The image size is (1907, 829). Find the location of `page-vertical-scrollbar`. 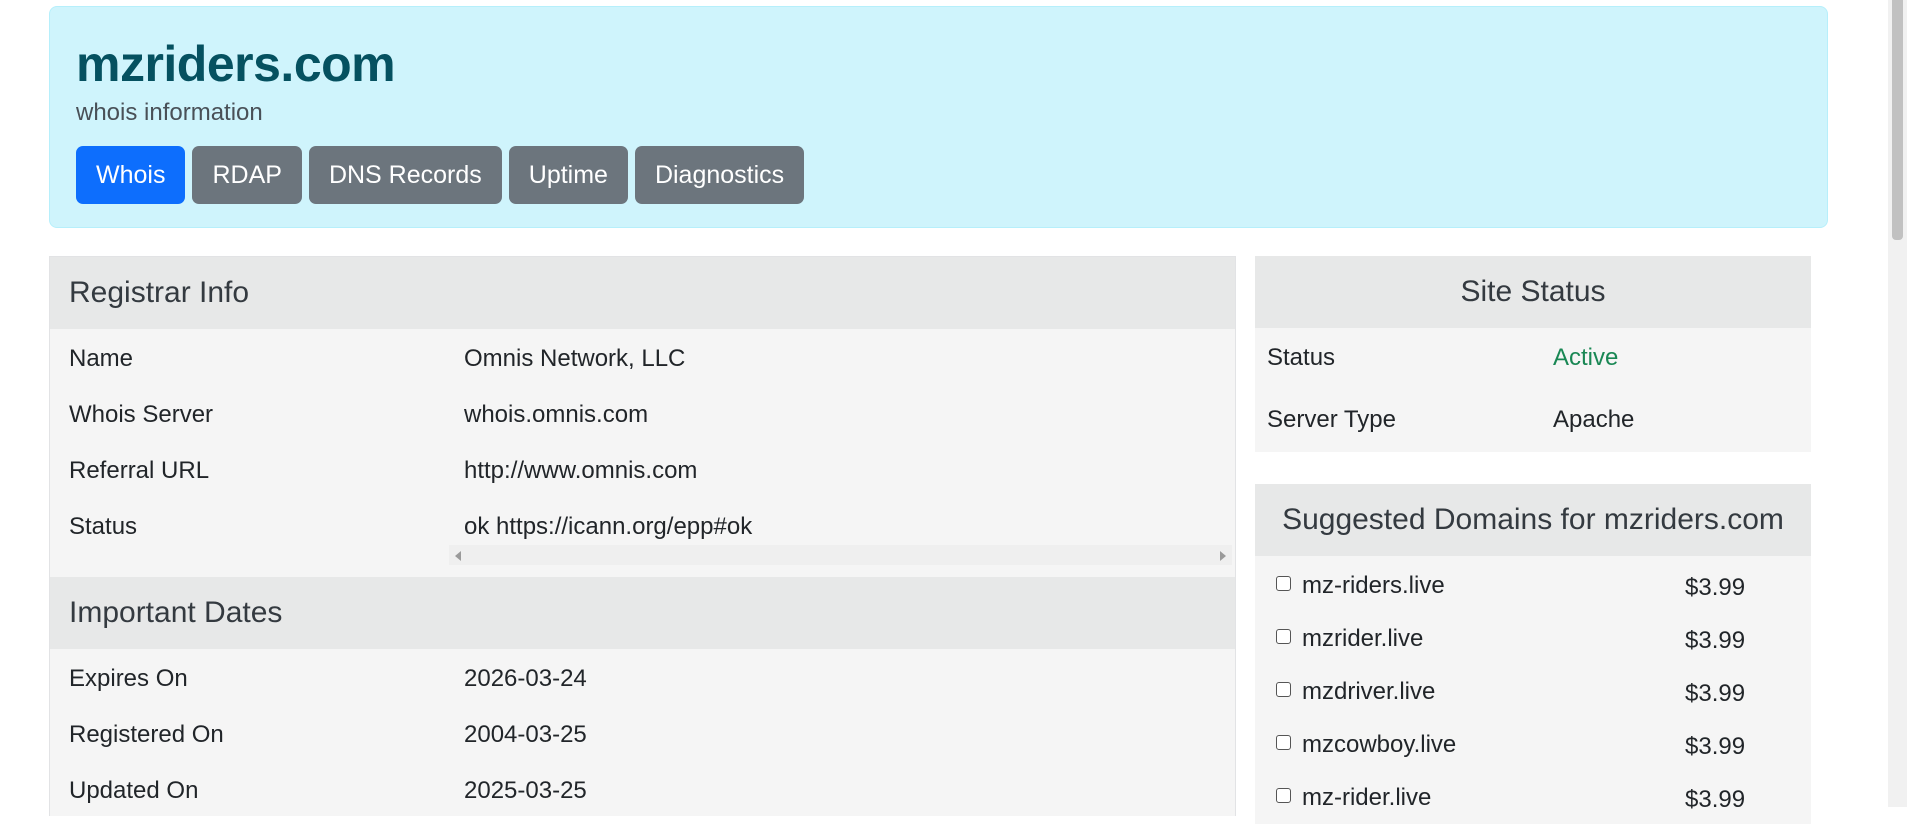

page-vertical-scrollbar is located at coordinates (1897, 403).